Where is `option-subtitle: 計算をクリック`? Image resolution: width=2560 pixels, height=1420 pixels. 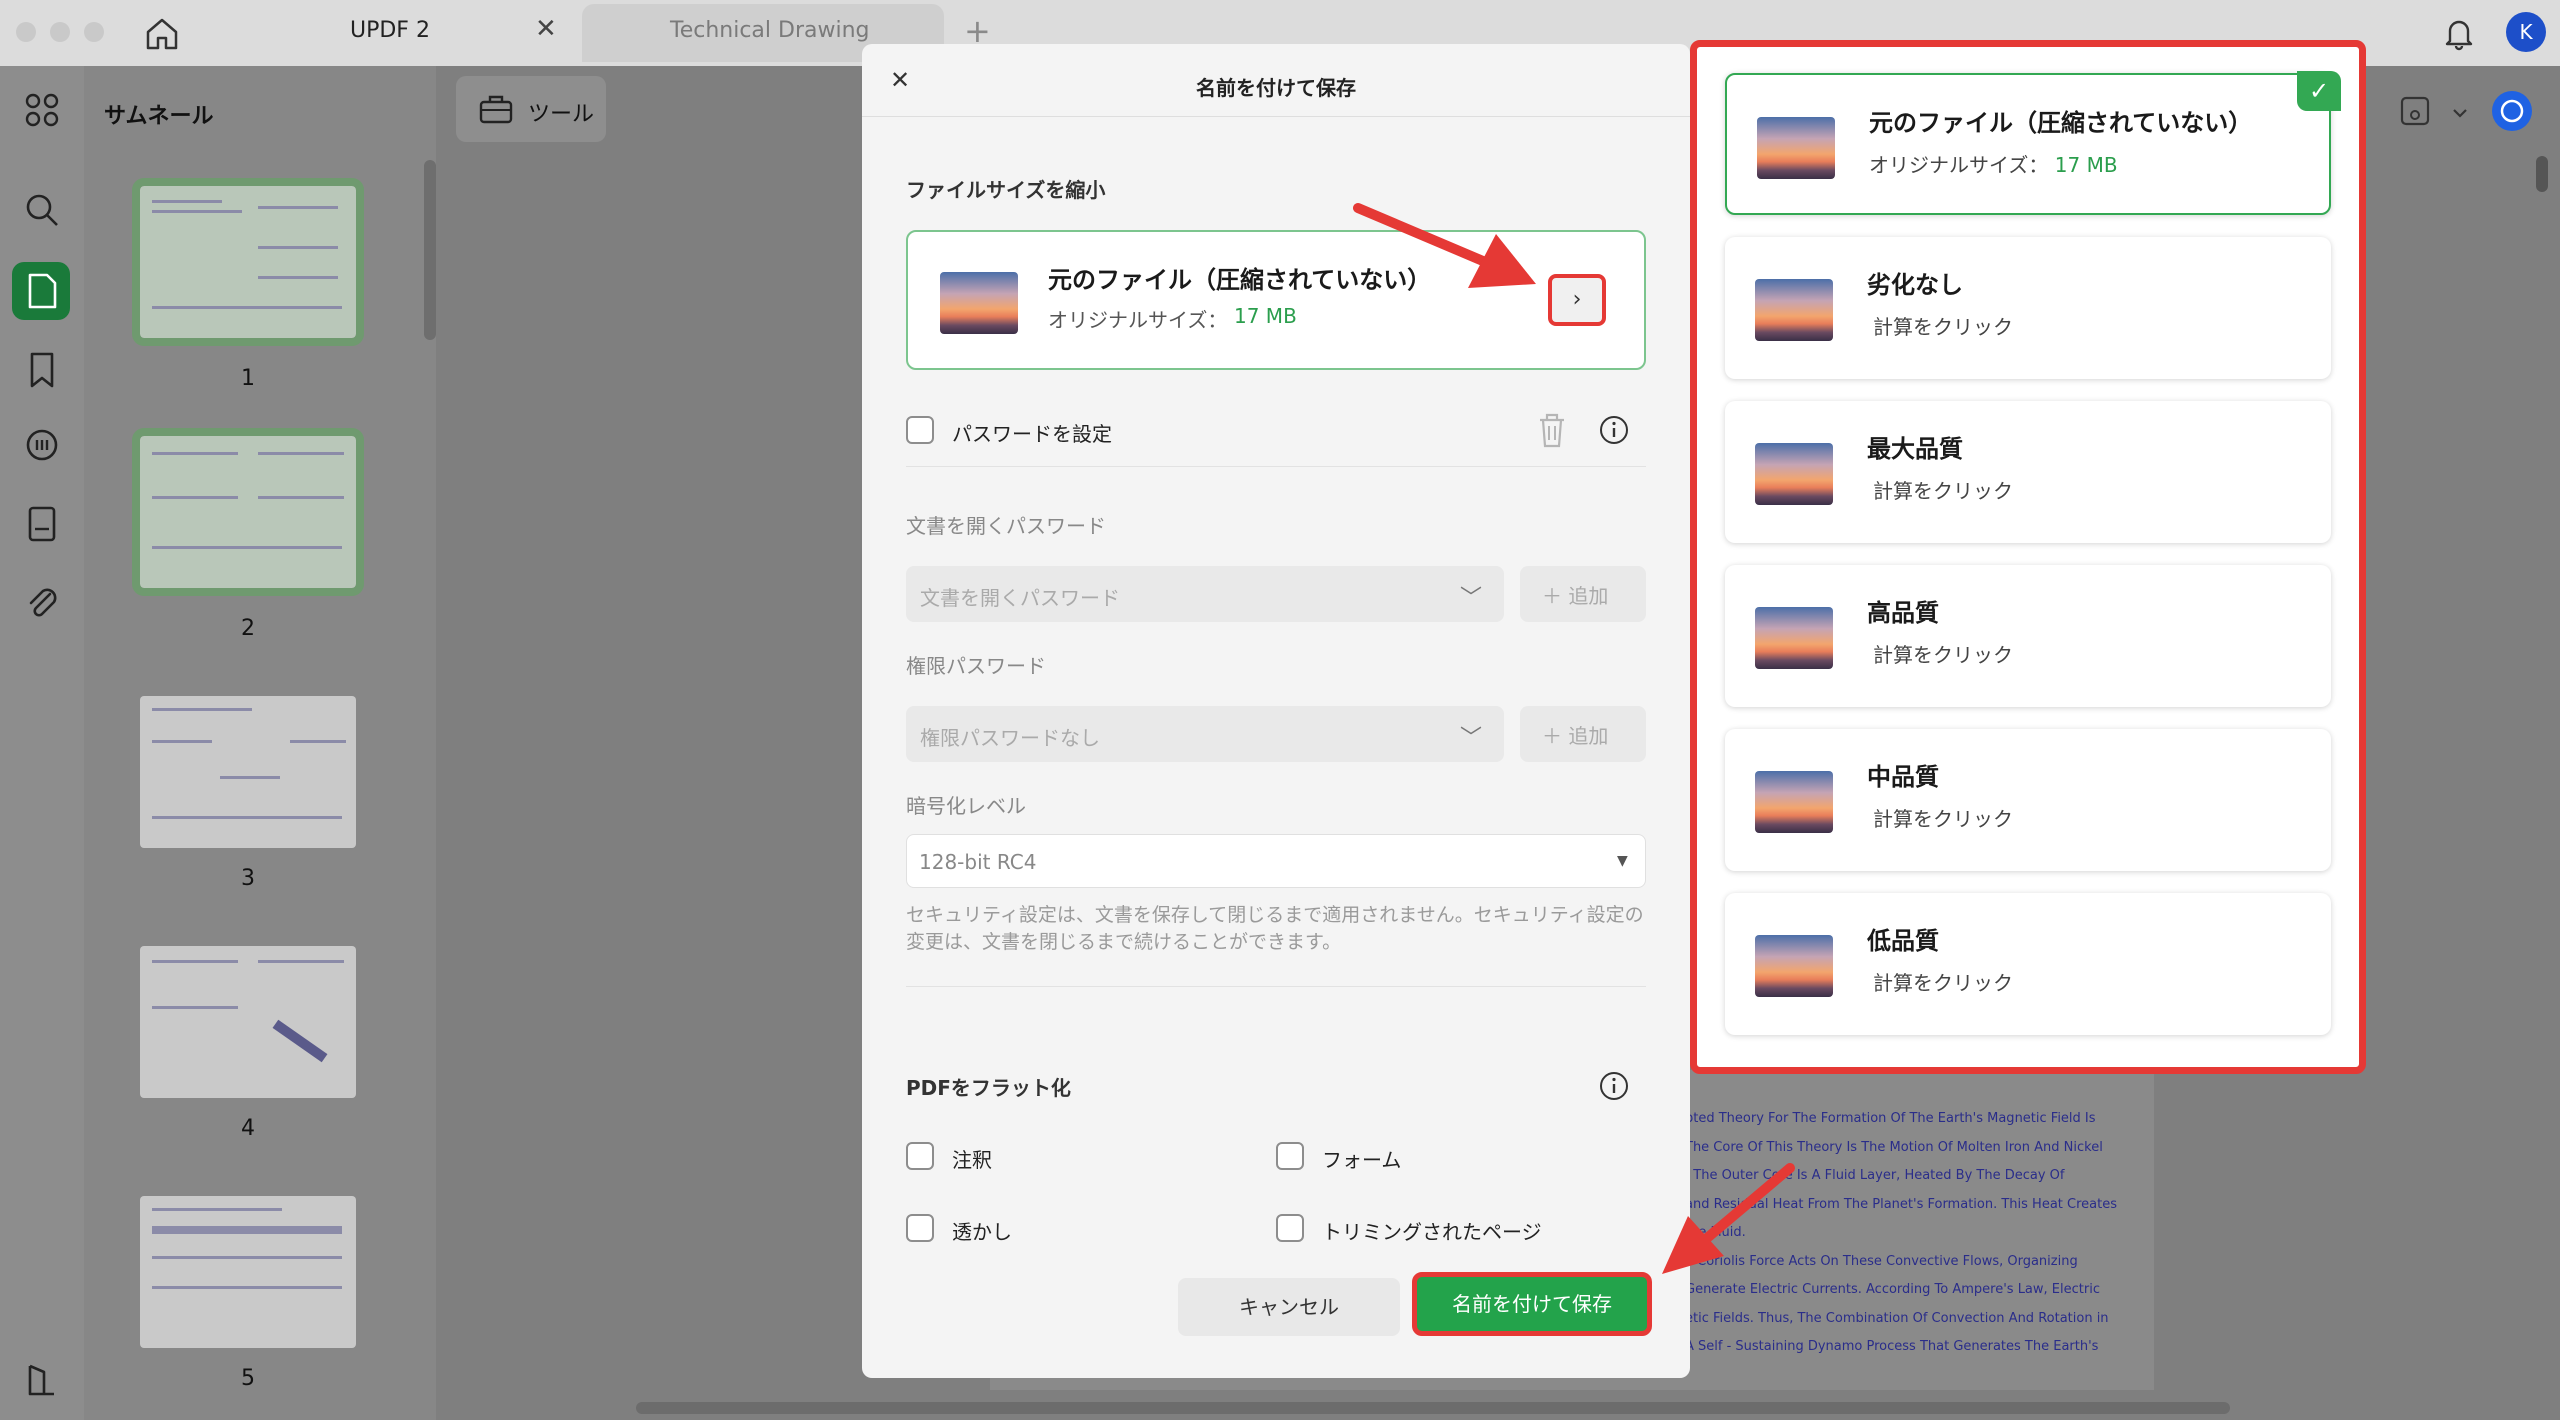
option-subtitle: 計算をクリック is located at coordinates (1943, 983).